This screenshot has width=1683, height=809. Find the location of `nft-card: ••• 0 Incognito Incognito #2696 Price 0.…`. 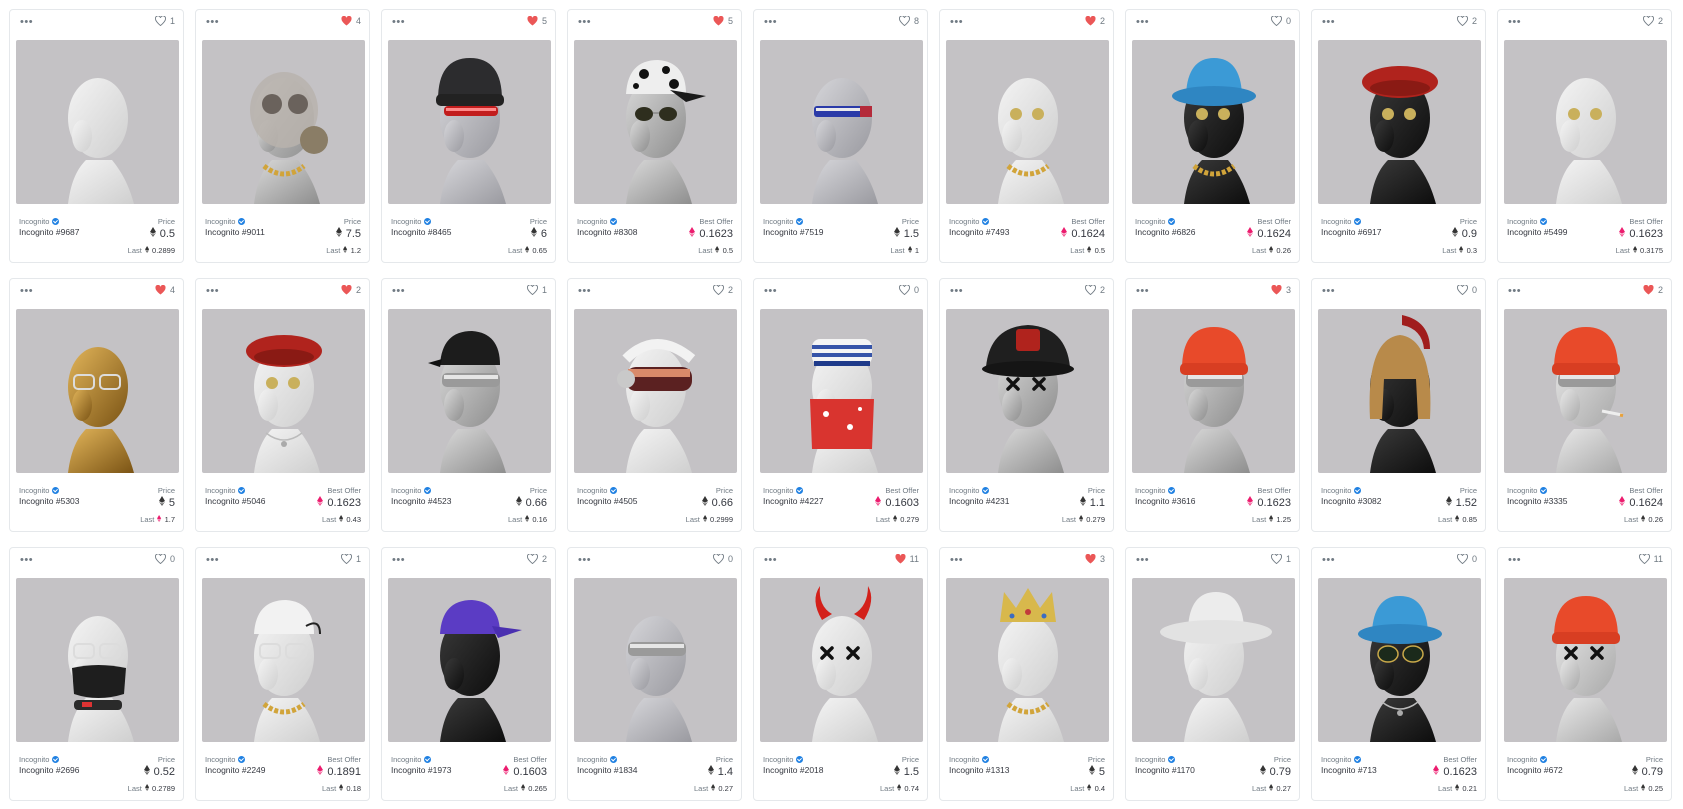

nft-card: ••• 0 Incognito Incognito #2696 Price 0.… is located at coordinates (96, 674).